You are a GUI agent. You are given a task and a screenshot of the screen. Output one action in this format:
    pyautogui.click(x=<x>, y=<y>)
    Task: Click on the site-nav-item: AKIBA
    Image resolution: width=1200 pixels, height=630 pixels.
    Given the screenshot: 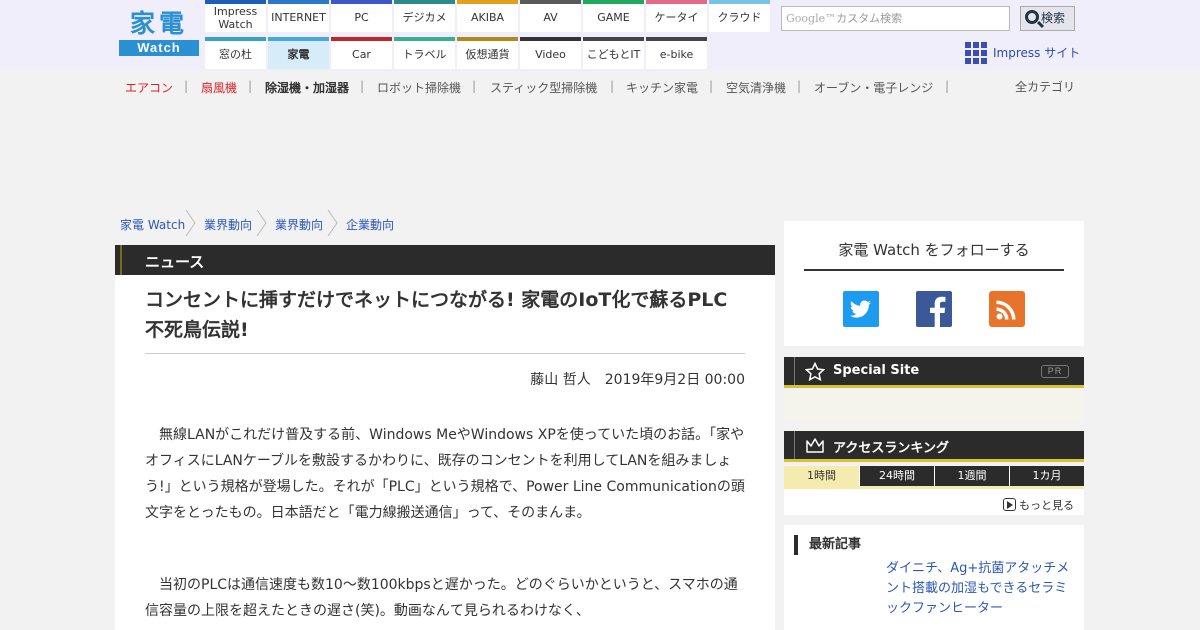 What is the action you would take?
    pyautogui.click(x=487, y=16)
    